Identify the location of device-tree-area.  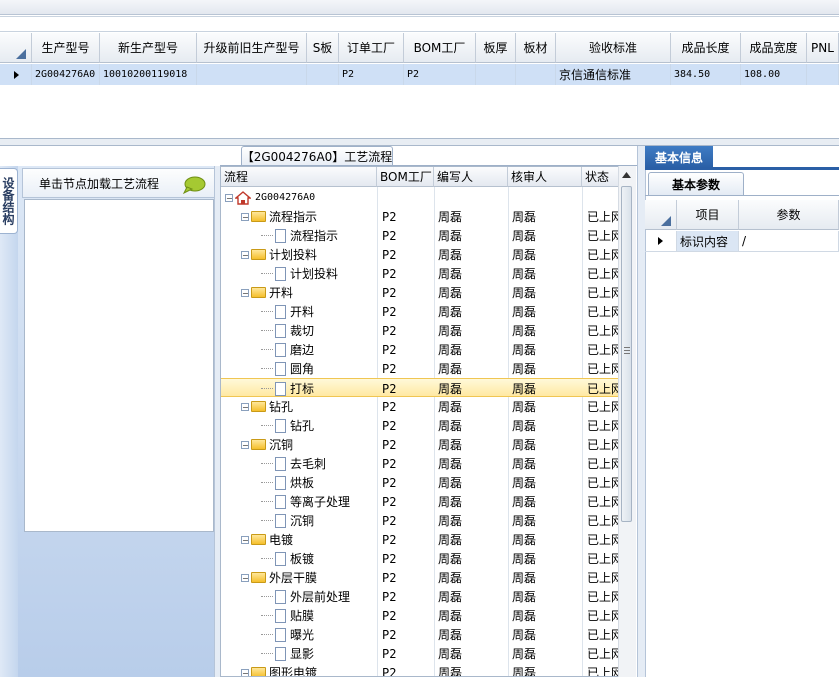
(119, 365).